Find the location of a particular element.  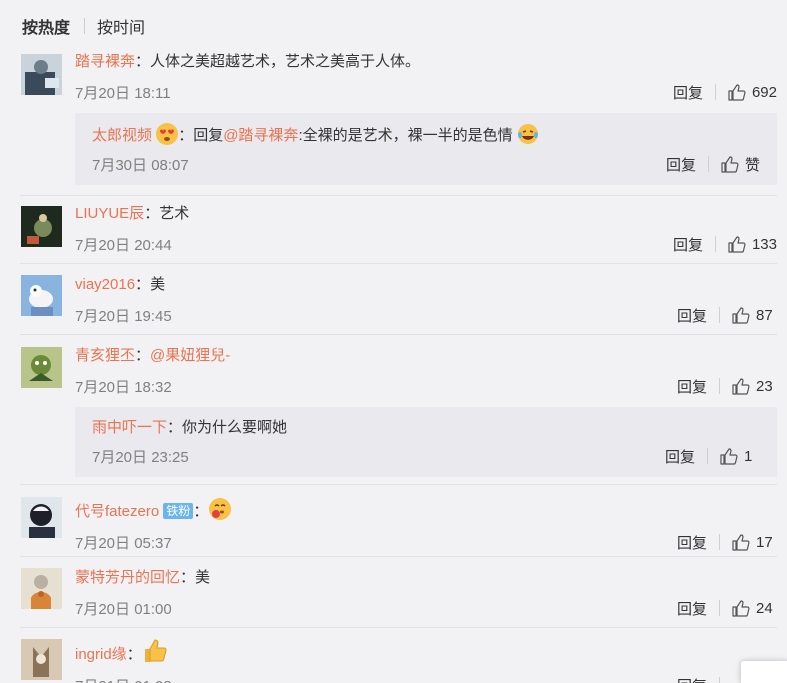

like-button: 24 is located at coordinates (754, 608).